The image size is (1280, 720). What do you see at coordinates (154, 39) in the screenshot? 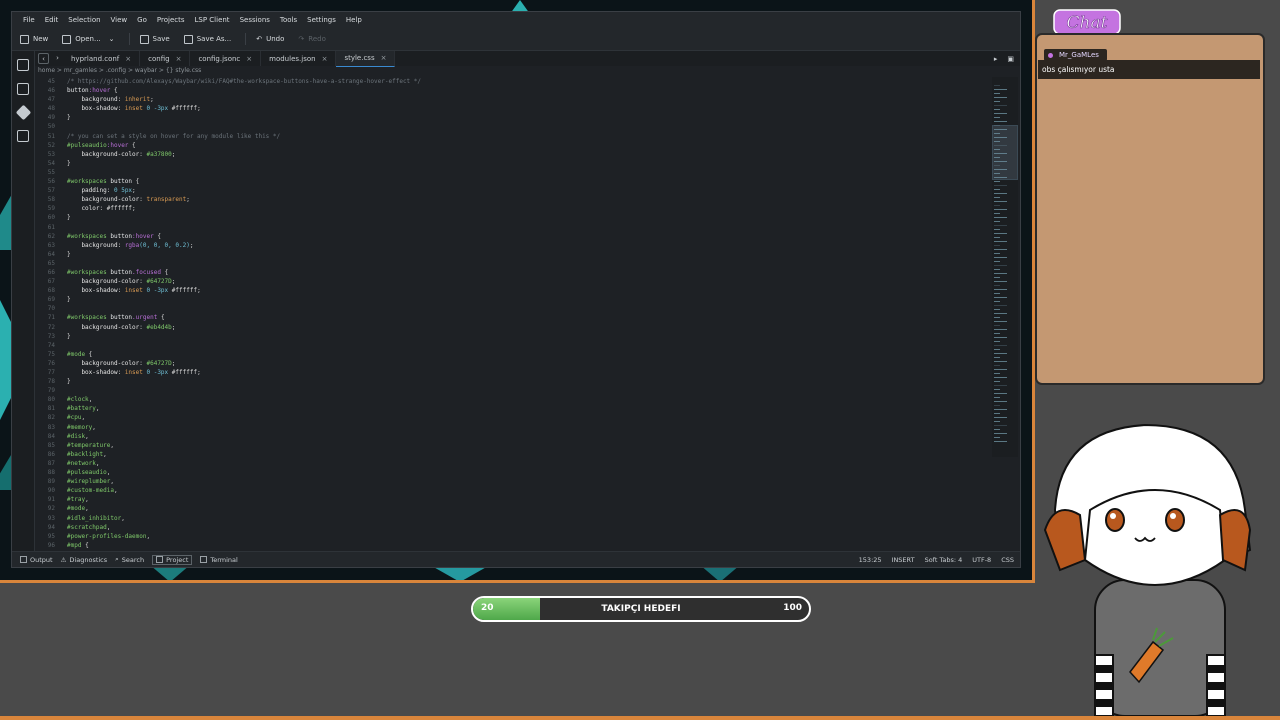
I see `save-button: Save` at bounding box center [154, 39].